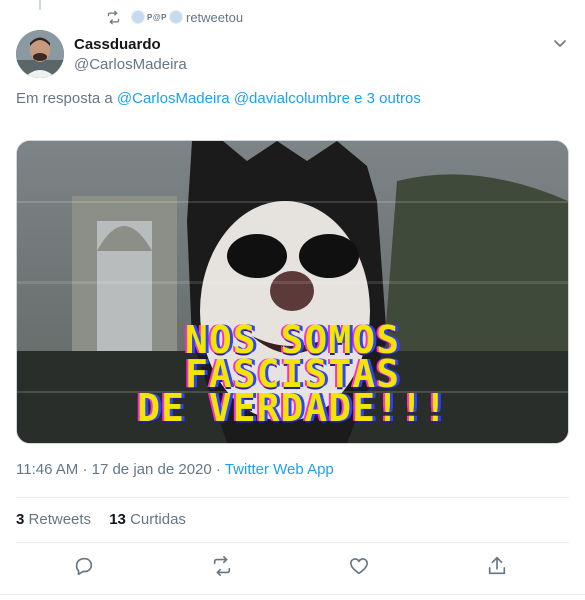  Describe the element at coordinates (60, 519) in the screenshot. I see `retweets-label: Retweets` at that location.